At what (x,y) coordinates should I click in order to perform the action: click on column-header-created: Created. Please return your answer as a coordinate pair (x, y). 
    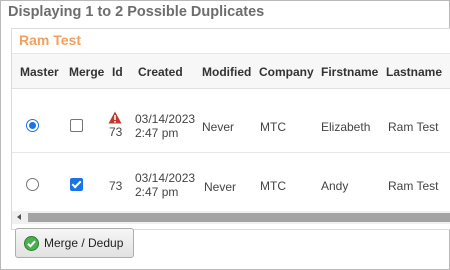
    Looking at the image, I should click on (160, 72).